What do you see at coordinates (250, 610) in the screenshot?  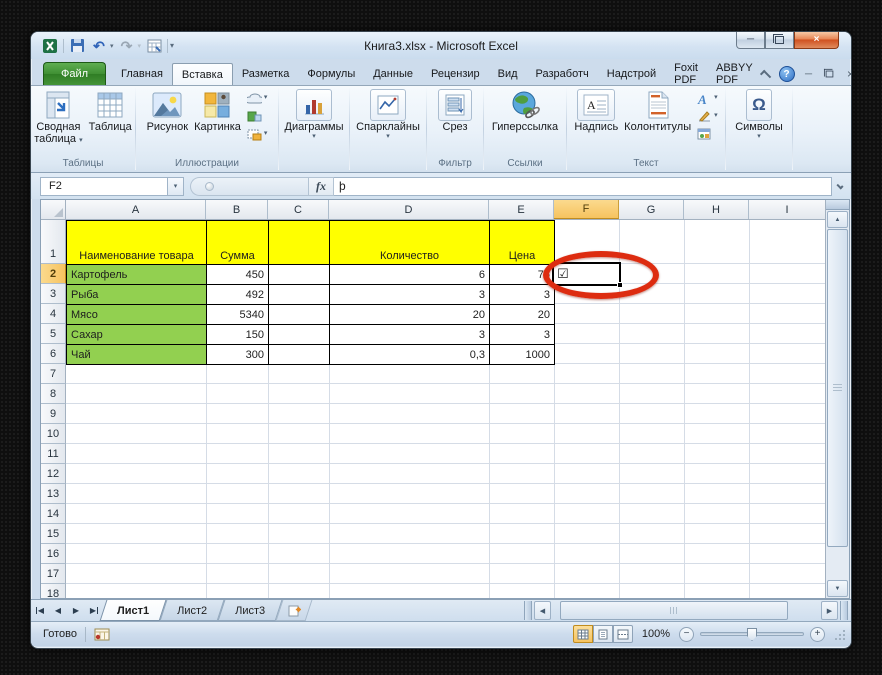 I see `sheet-tab-list3: Лист3` at bounding box center [250, 610].